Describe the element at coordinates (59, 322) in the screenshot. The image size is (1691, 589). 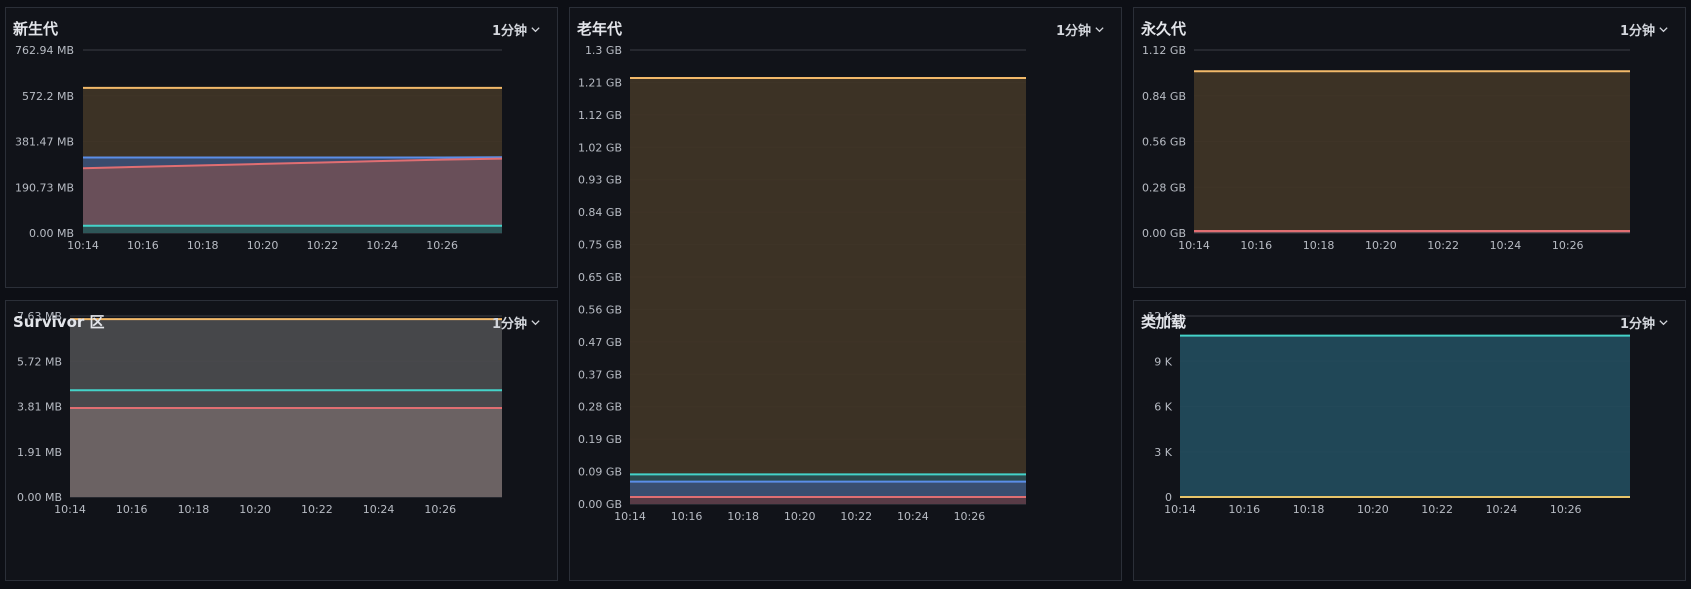
I see `panel-title: Survivor 区` at that location.